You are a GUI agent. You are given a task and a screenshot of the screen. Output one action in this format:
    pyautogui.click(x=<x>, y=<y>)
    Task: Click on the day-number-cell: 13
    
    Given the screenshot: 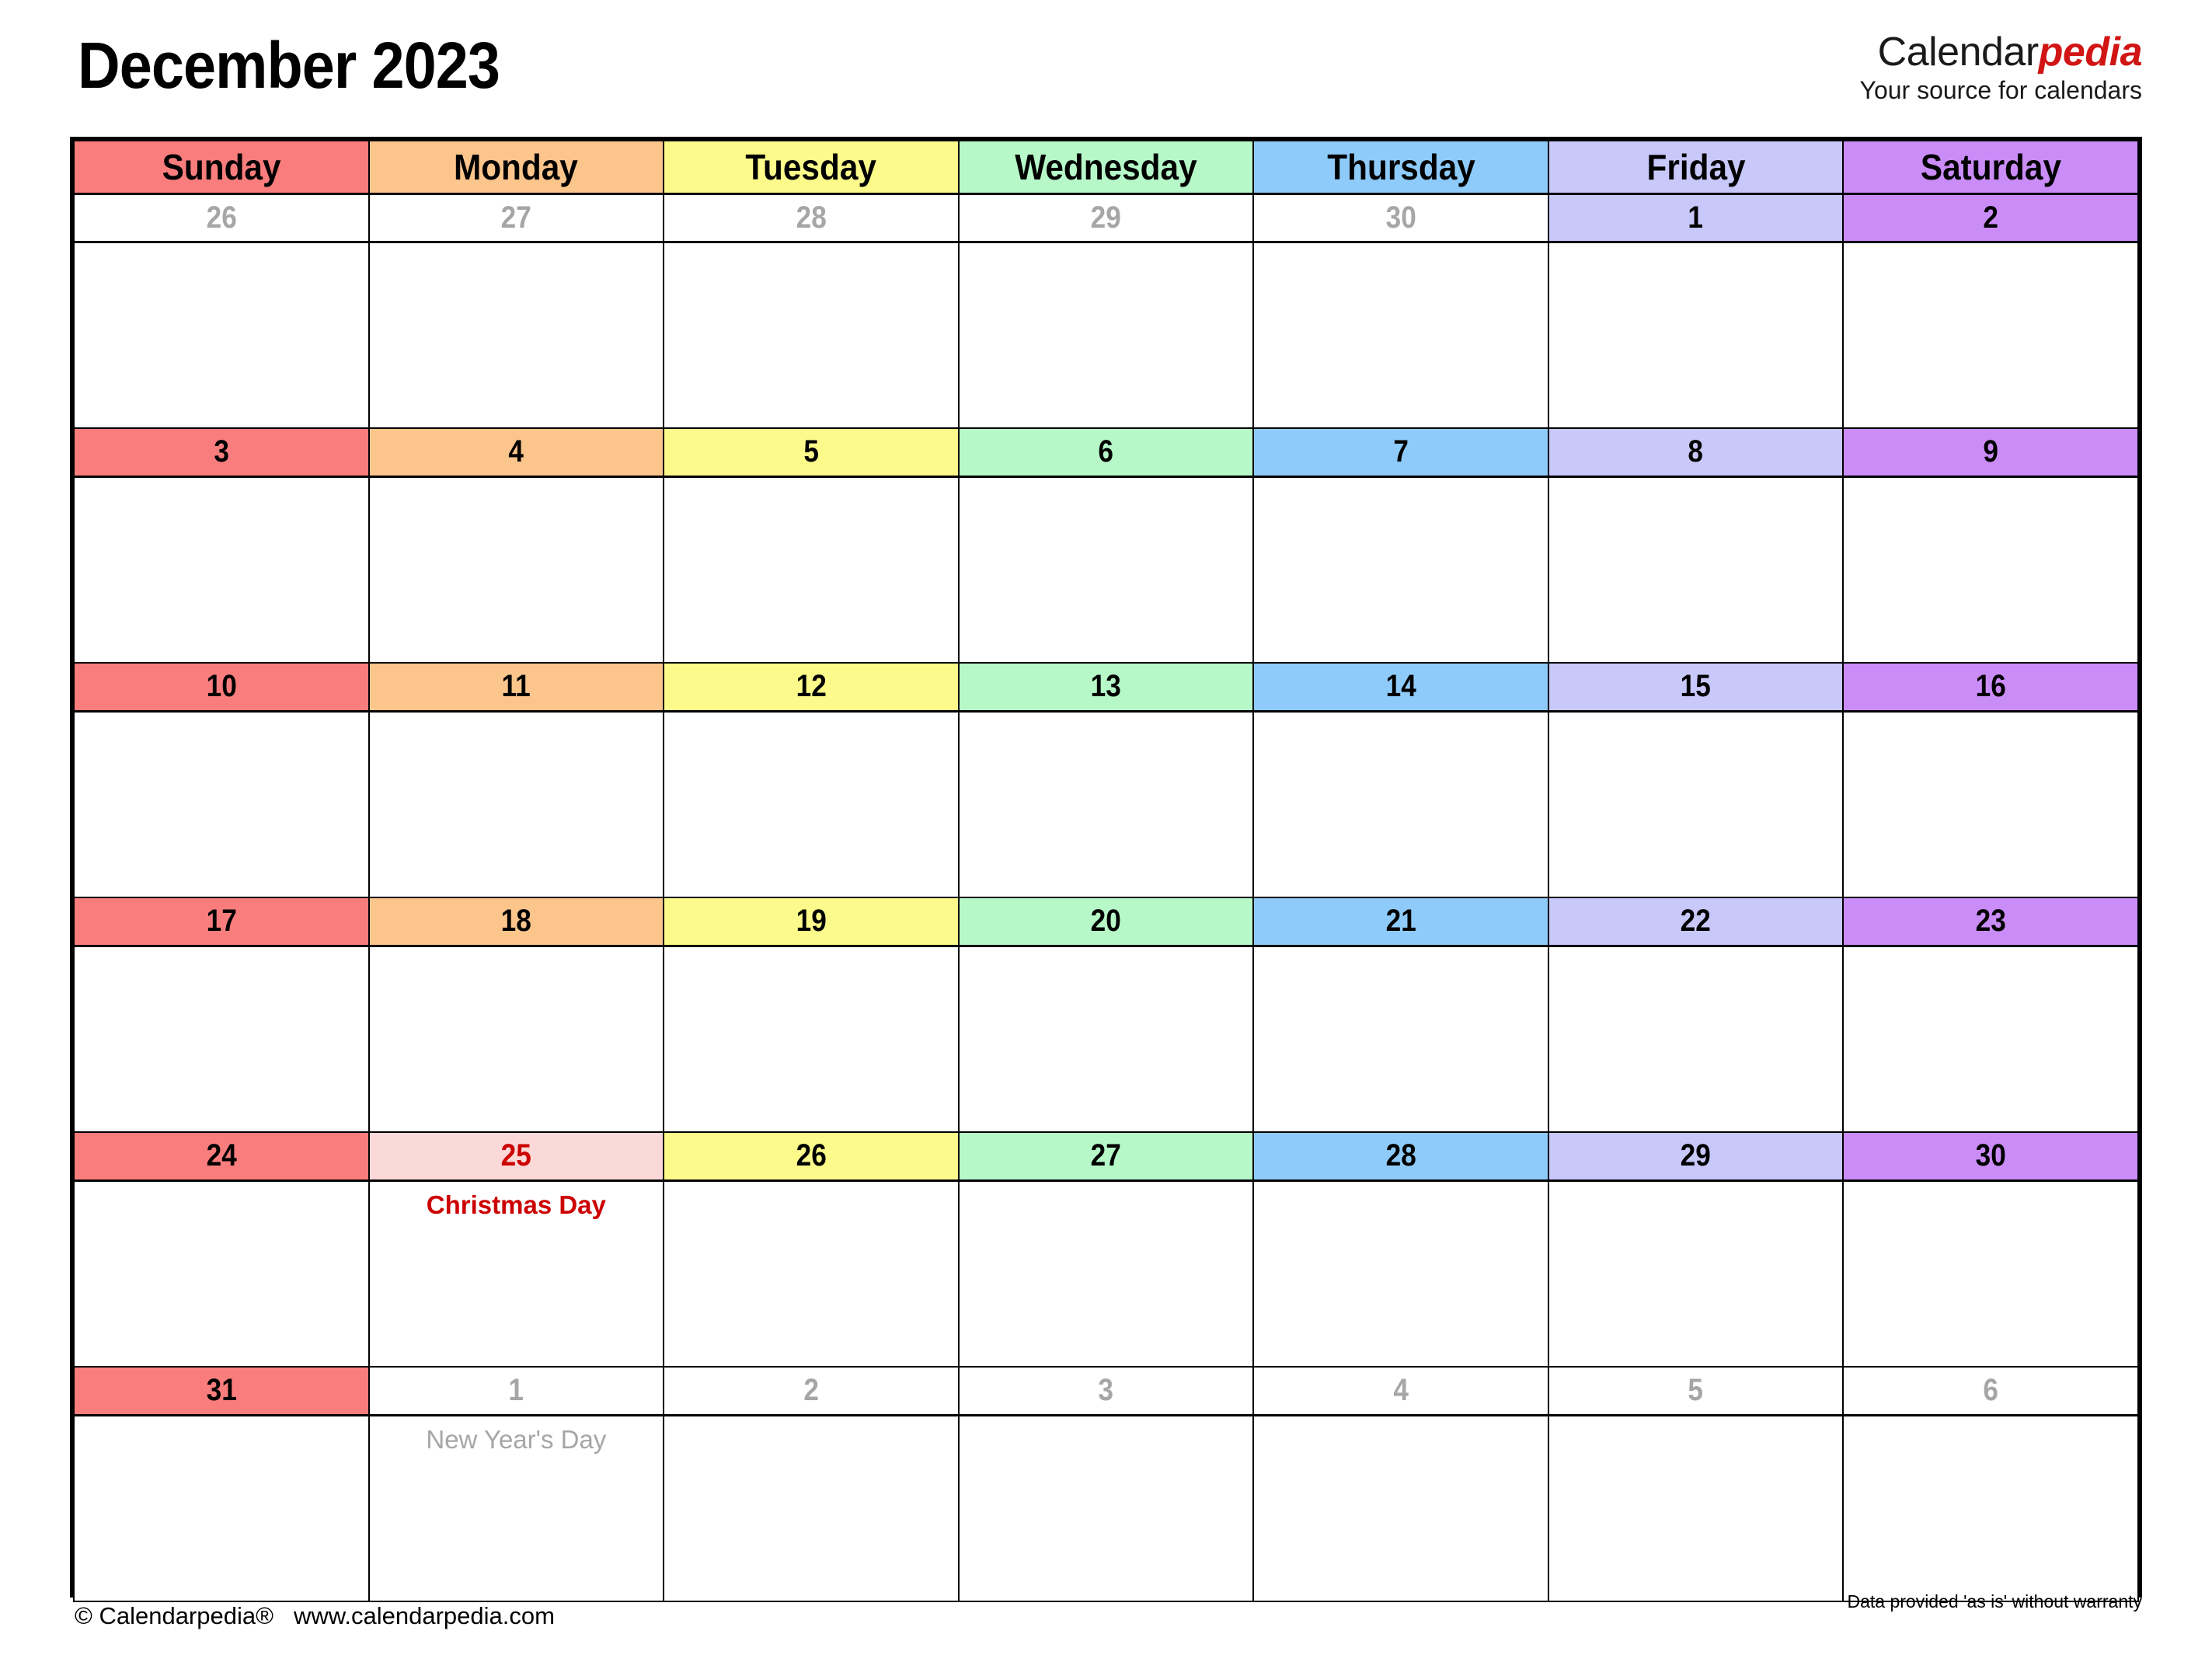 What is the action you would take?
    pyautogui.click(x=1106, y=687)
    